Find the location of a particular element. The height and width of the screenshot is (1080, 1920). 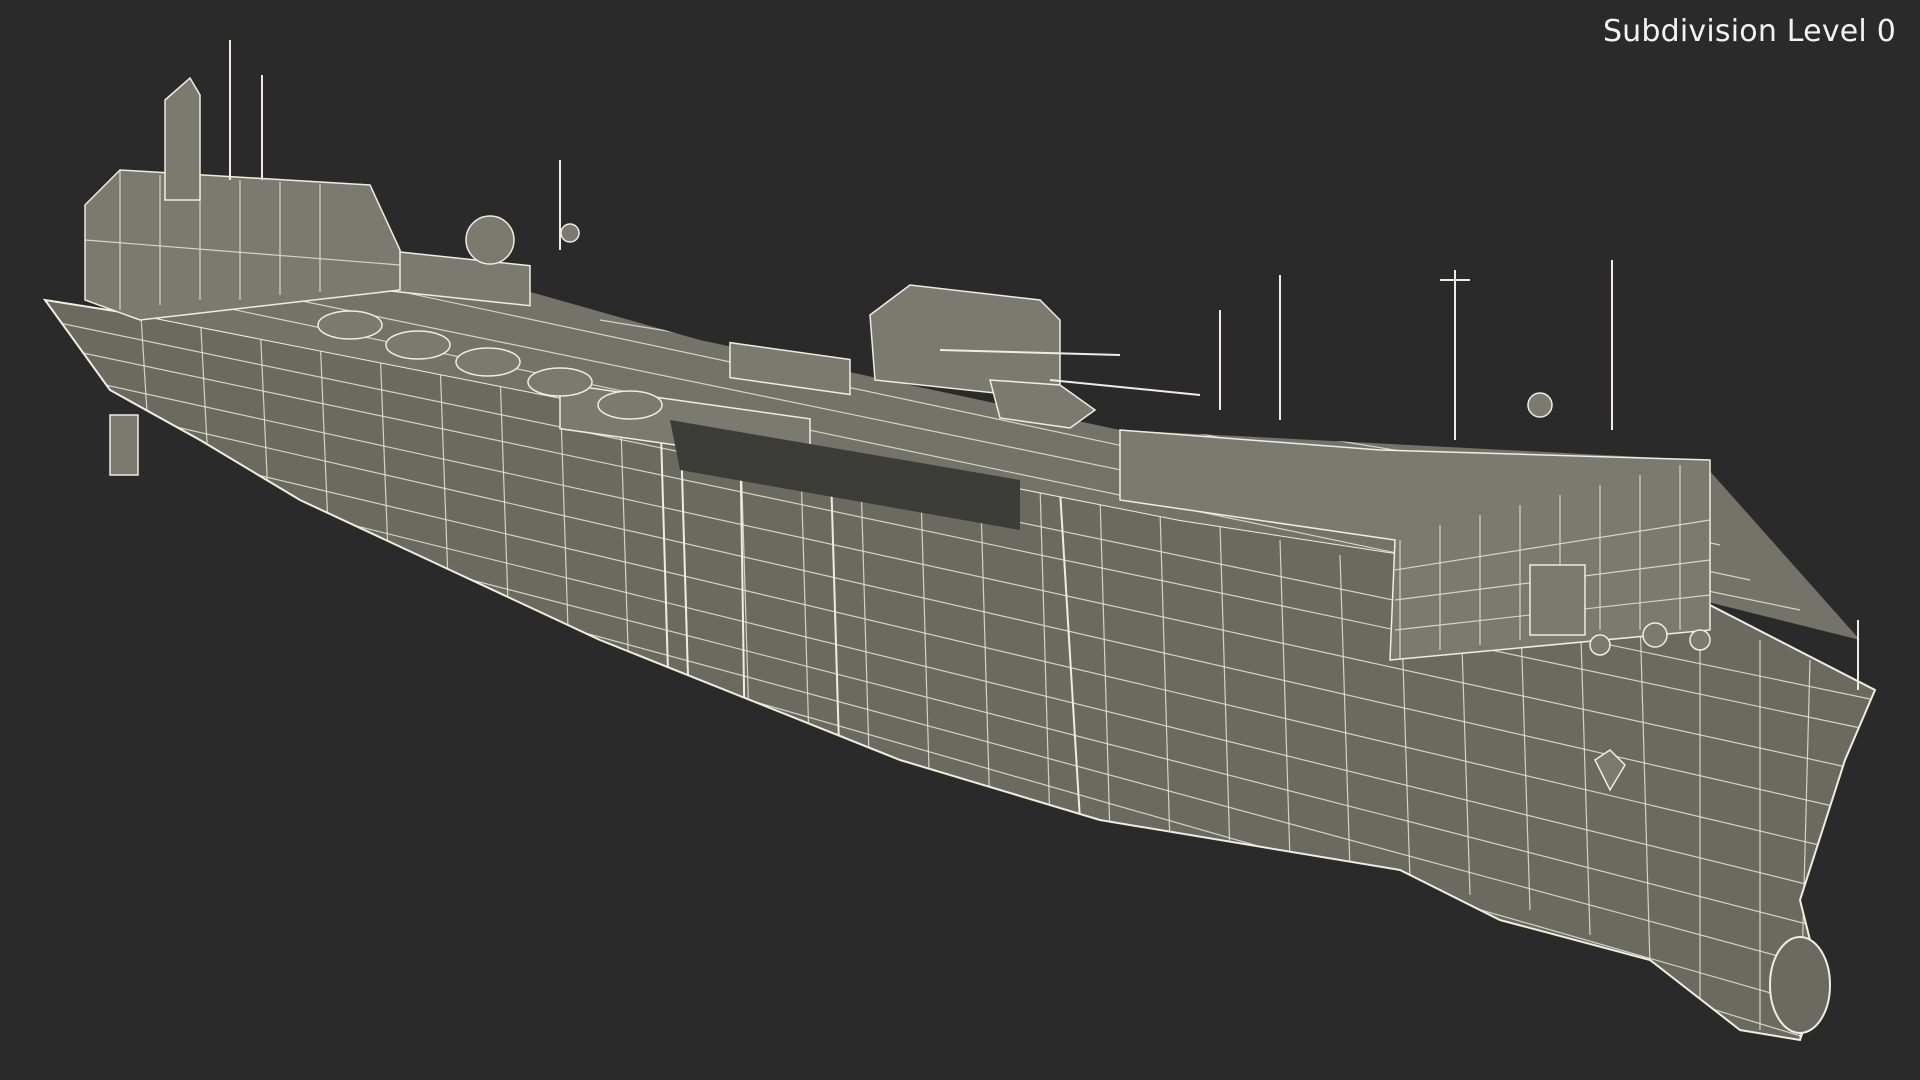

funnel is located at coordinates (182, 138).